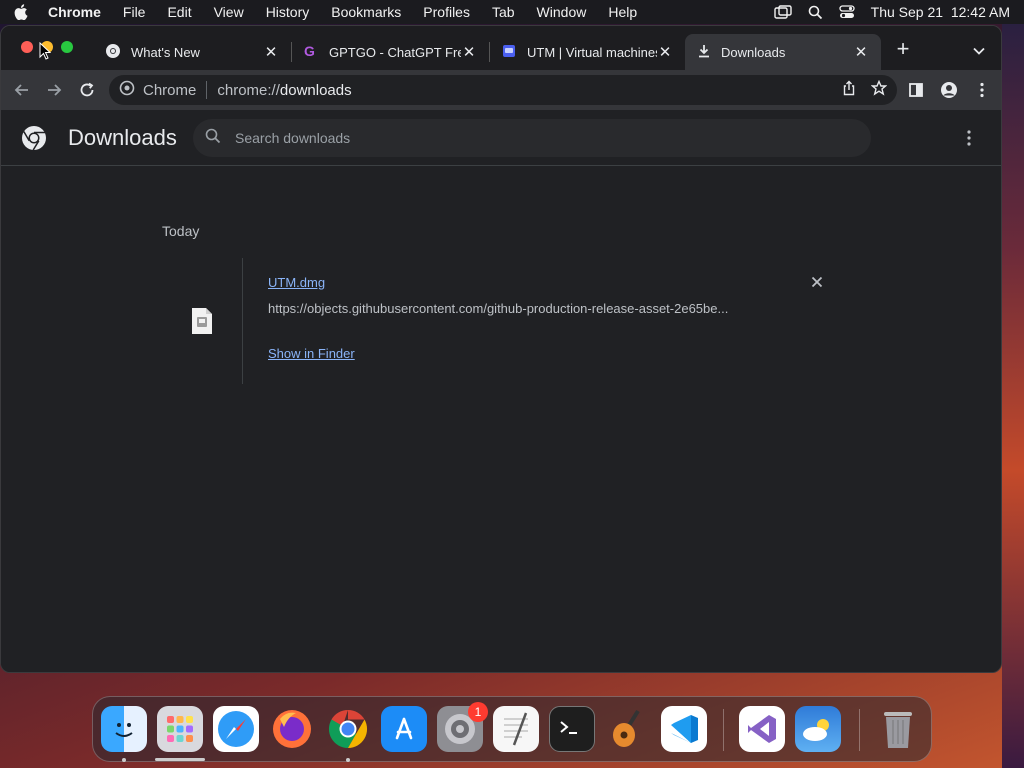  I want to click on weather-app-icon, so click(818, 729).